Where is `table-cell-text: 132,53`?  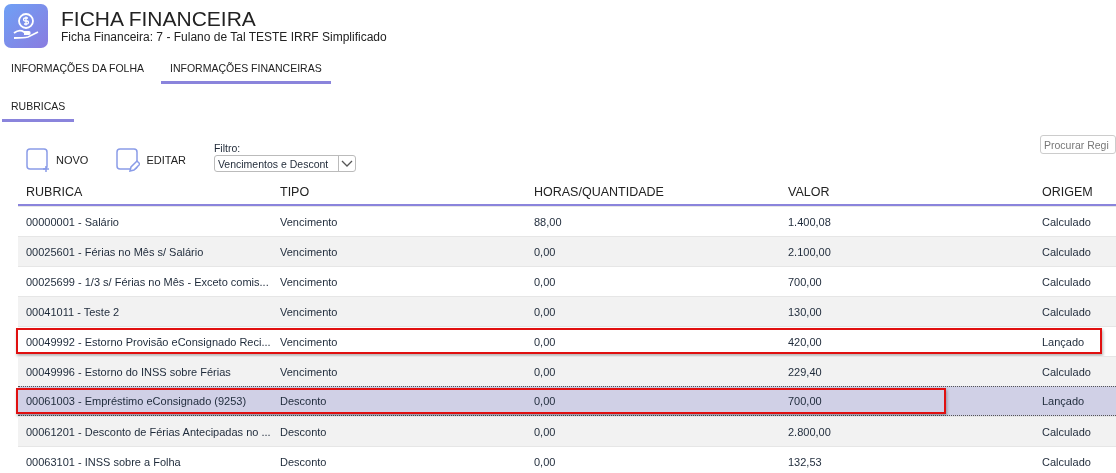 table-cell-text: 132,53 is located at coordinates (805, 461).